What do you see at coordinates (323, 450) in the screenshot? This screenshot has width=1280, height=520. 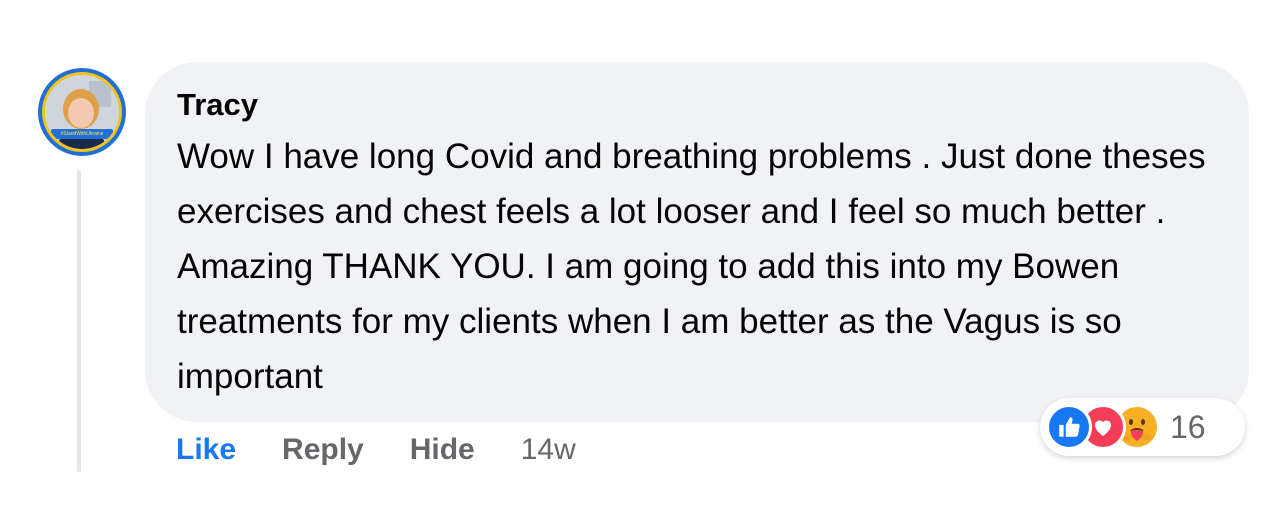 I see `reply-button: Reply` at bounding box center [323, 450].